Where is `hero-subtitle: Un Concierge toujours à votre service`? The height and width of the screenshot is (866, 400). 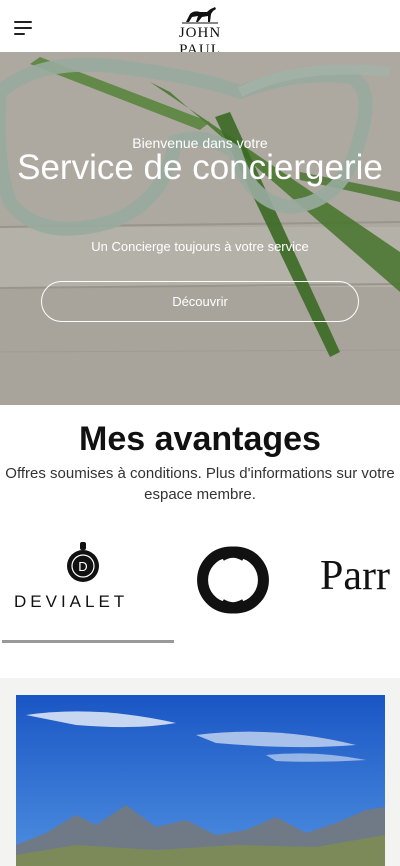
hero-subtitle: Un Concierge toujours à votre service is located at coordinates (200, 246).